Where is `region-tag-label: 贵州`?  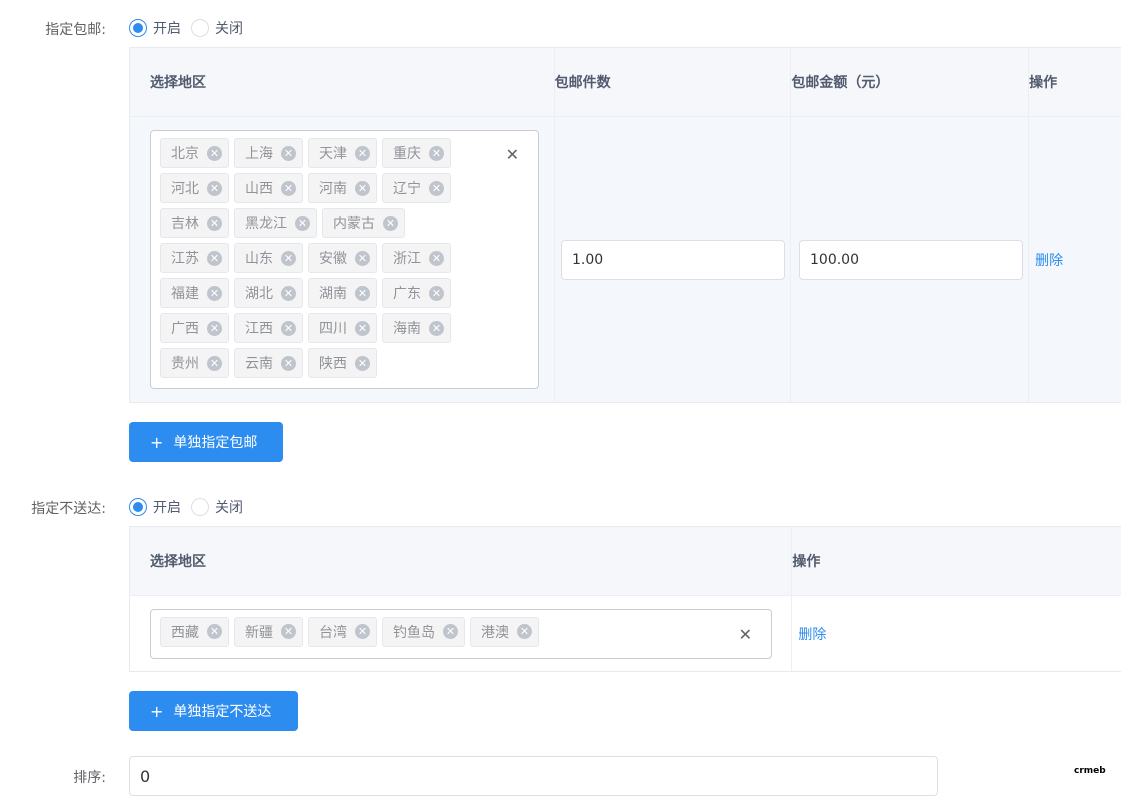
region-tag-label: 贵州 is located at coordinates (185, 364).